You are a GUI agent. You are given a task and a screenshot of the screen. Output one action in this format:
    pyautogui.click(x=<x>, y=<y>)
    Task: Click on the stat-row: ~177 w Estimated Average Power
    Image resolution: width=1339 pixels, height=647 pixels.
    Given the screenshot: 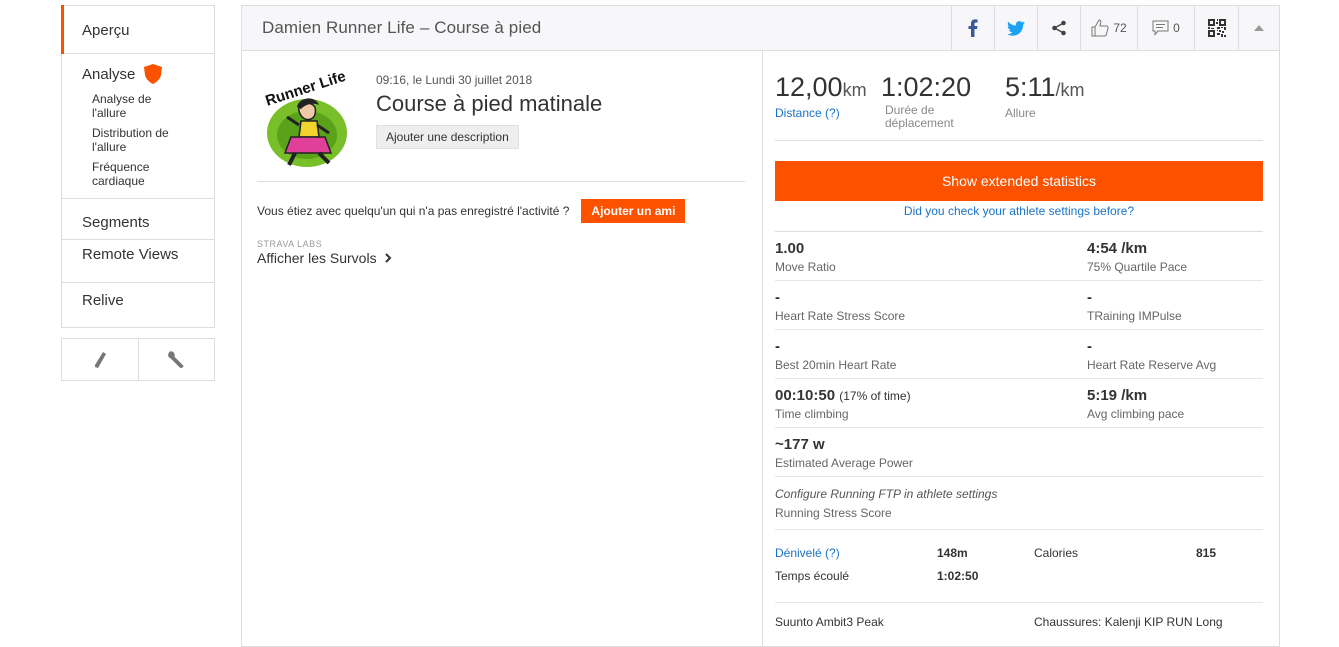 What is the action you would take?
    pyautogui.click(x=1019, y=452)
    